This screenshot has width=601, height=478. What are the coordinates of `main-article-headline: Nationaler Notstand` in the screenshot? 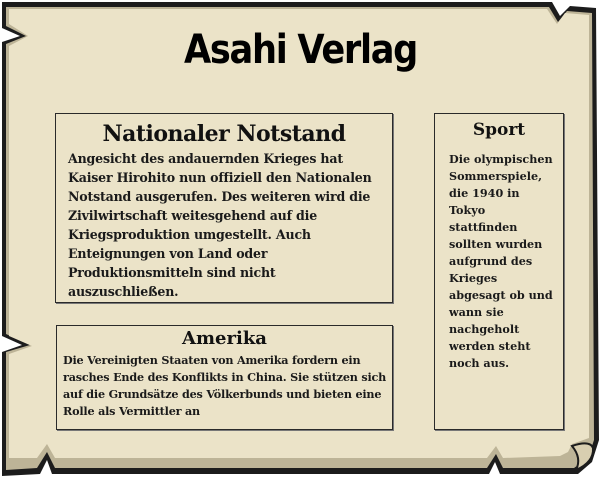 It's located at (224, 134).